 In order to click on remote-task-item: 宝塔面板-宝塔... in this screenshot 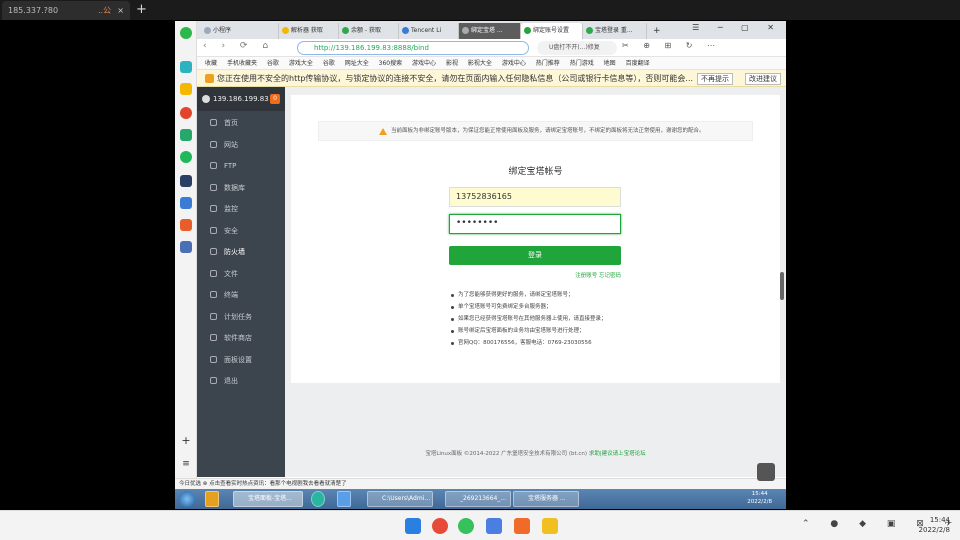, I will do `click(268, 499)`.